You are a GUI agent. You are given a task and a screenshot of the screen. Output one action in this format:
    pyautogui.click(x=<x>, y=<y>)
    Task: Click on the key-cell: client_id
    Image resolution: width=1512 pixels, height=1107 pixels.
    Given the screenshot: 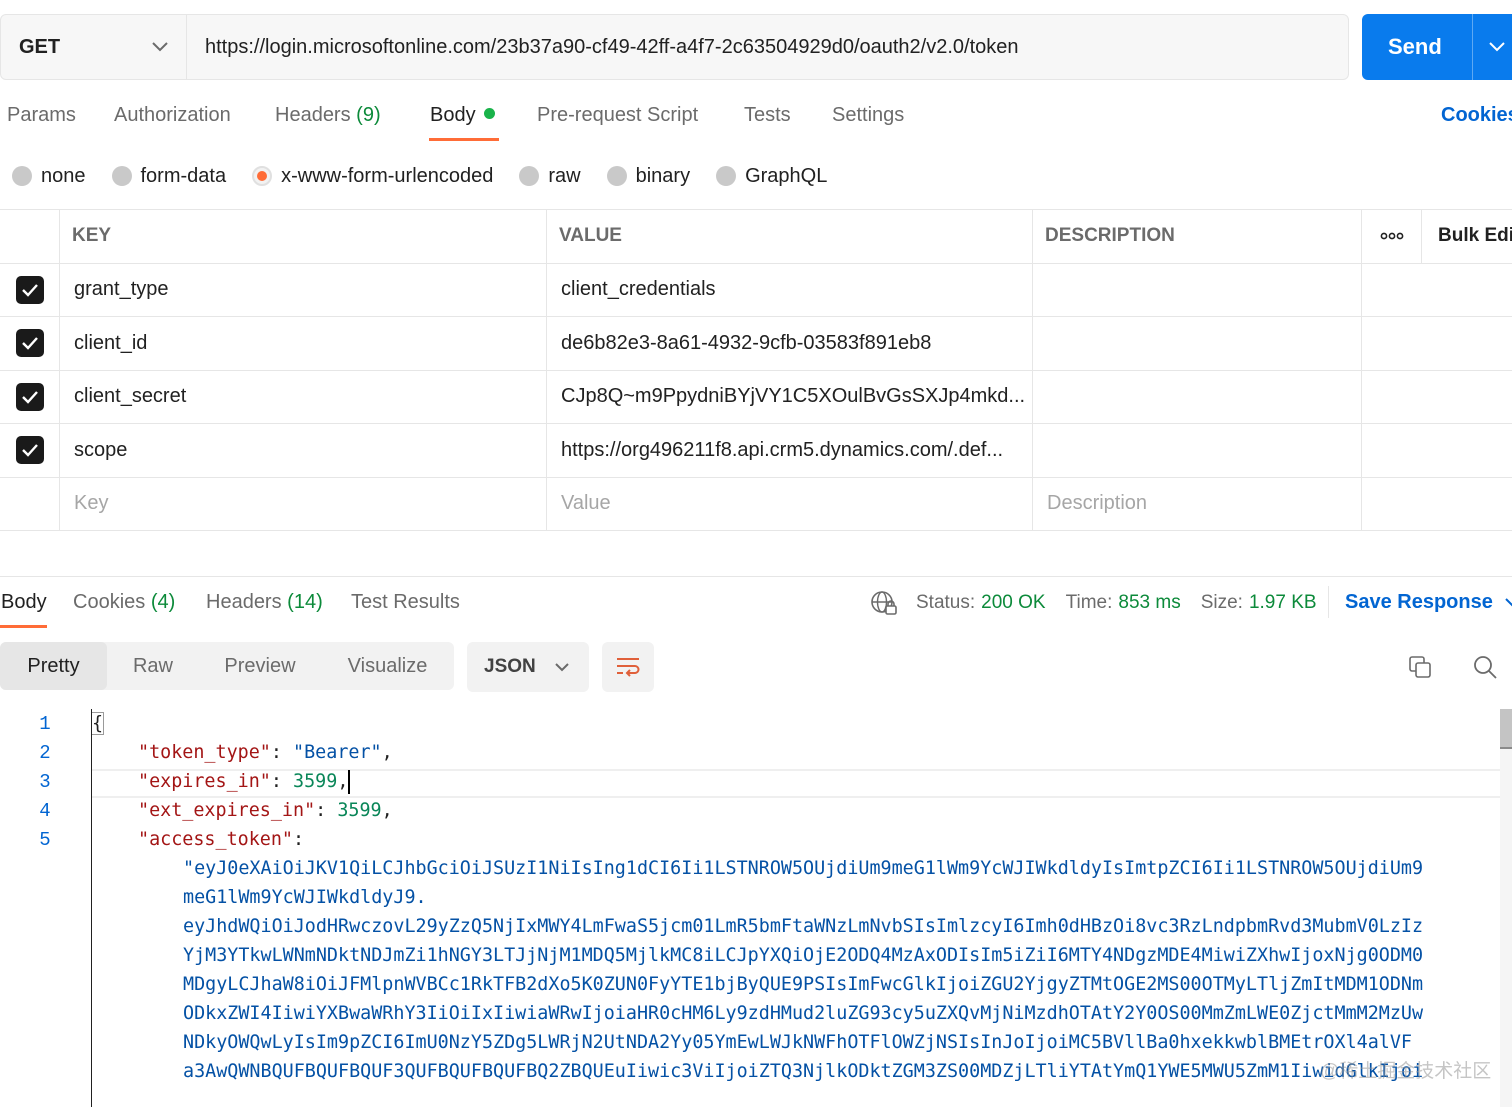 What is the action you would take?
    pyautogui.click(x=303, y=343)
    